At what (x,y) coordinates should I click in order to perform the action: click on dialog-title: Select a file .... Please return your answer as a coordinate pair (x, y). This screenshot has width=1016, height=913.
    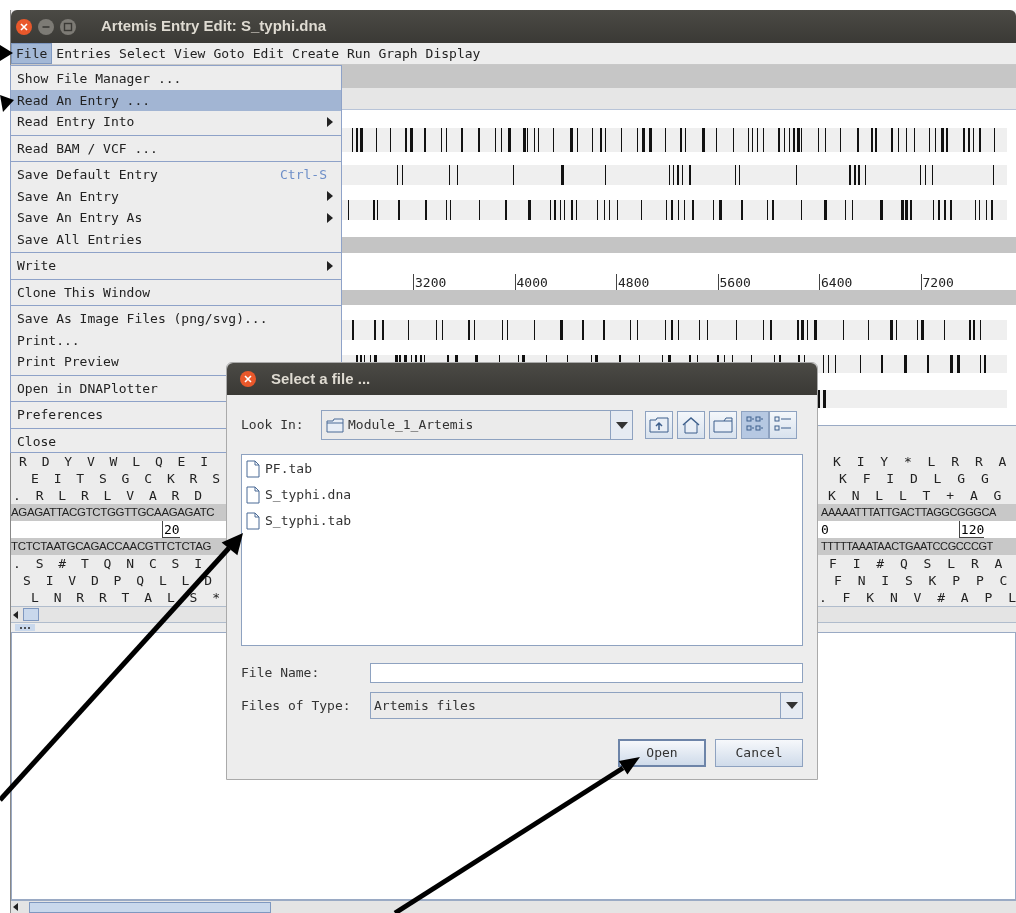
    Looking at the image, I should click on (321, 378).